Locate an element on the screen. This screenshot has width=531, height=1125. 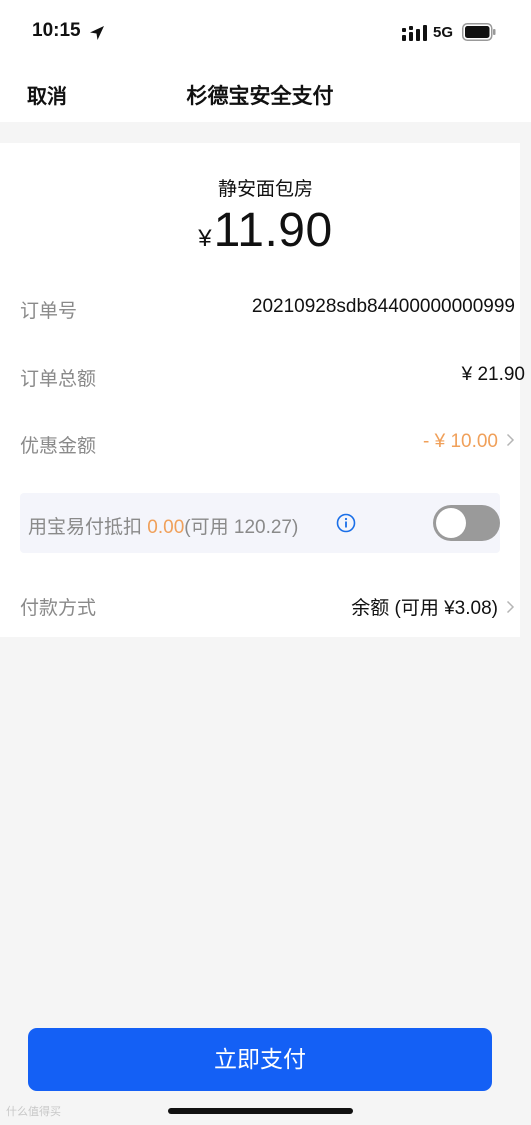
merchant-name: 静安面包房 is located at coordinates (265, 189).